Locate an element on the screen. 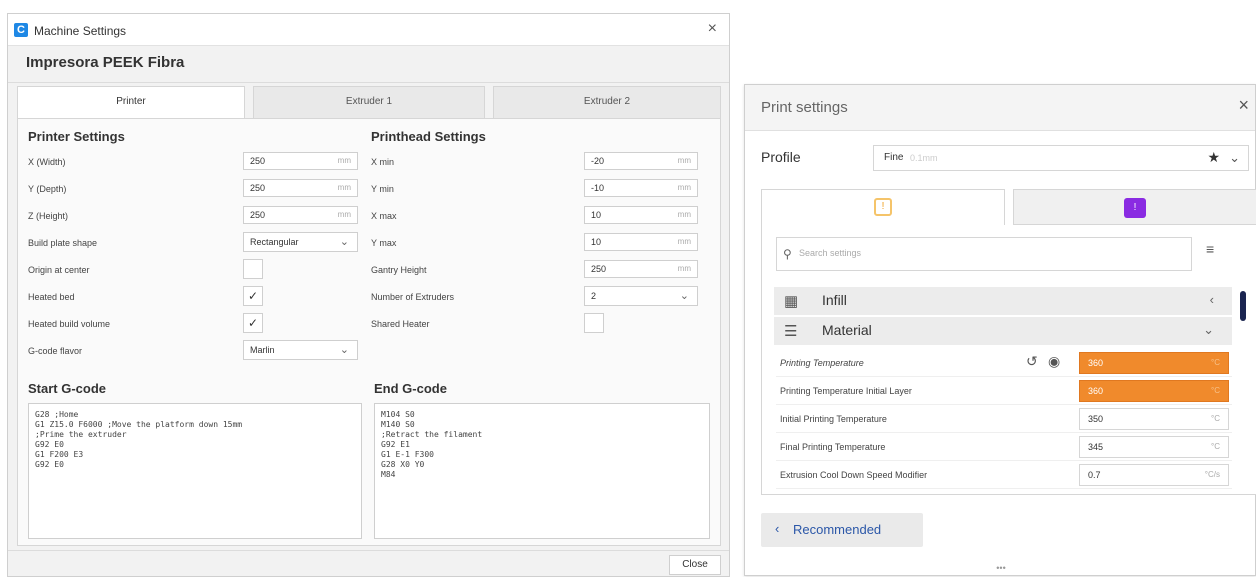 This screenshot has height=577, width=1256. heated-build-volume-checkbox: ✓ is located at coordinates (253, 323).